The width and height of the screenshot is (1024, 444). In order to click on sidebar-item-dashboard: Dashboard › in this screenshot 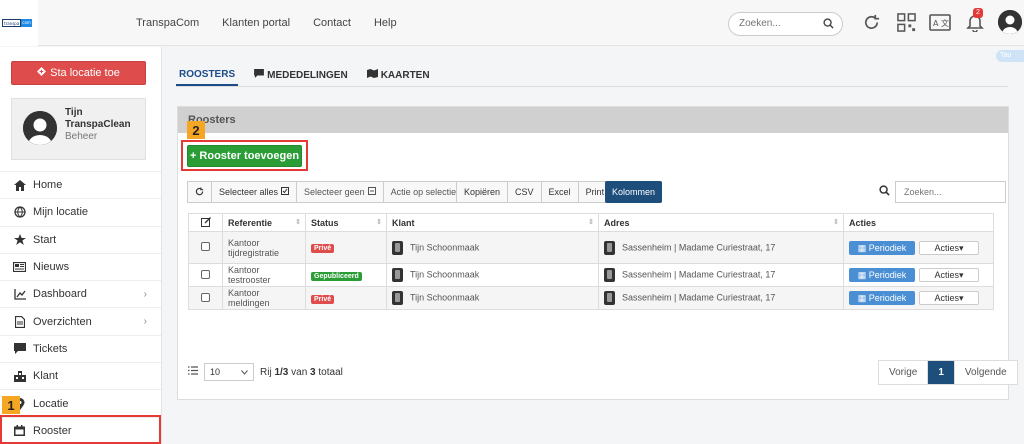, I will do `click(80, 293)`.